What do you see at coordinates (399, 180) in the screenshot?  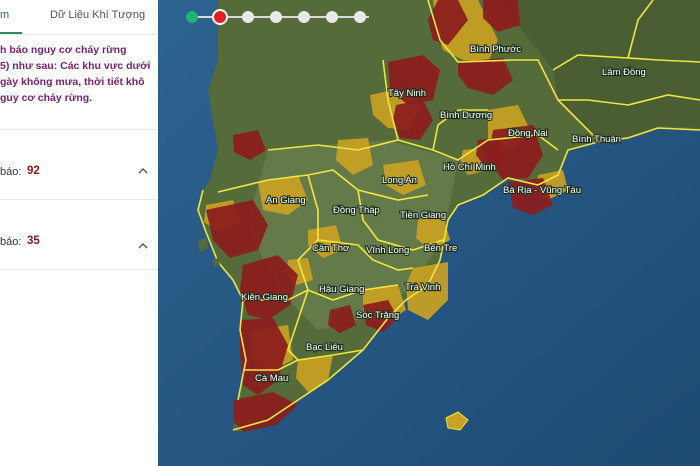 I see `label-long-an: Long An` at bounding box center [399, 180].